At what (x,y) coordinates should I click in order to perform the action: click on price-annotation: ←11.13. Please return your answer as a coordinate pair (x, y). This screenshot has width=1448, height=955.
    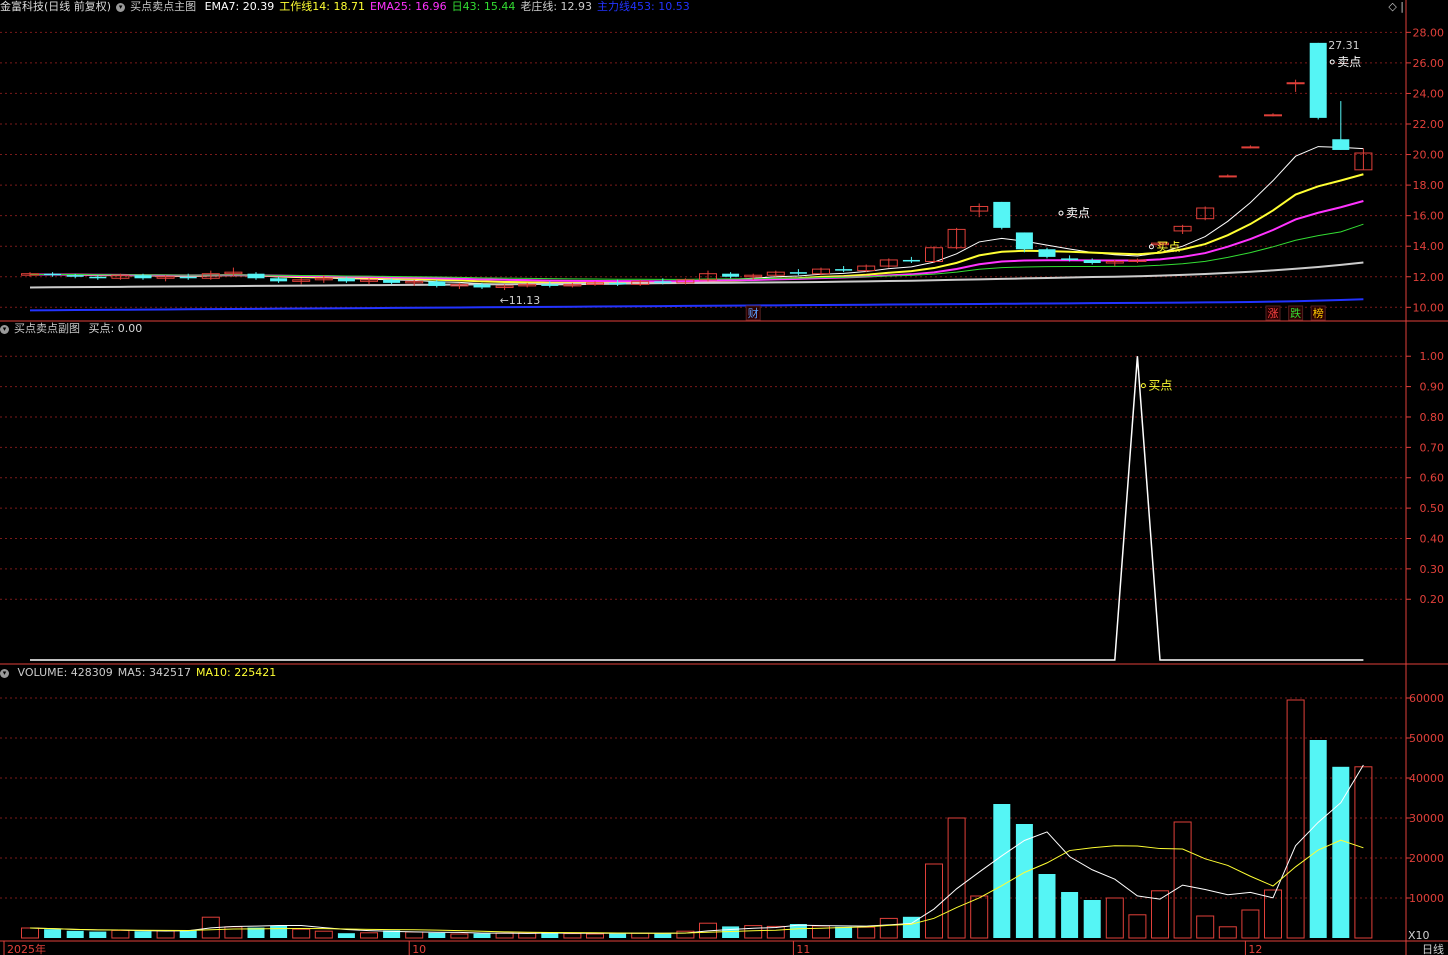
    Looking at the image, I should click on (520, 300).